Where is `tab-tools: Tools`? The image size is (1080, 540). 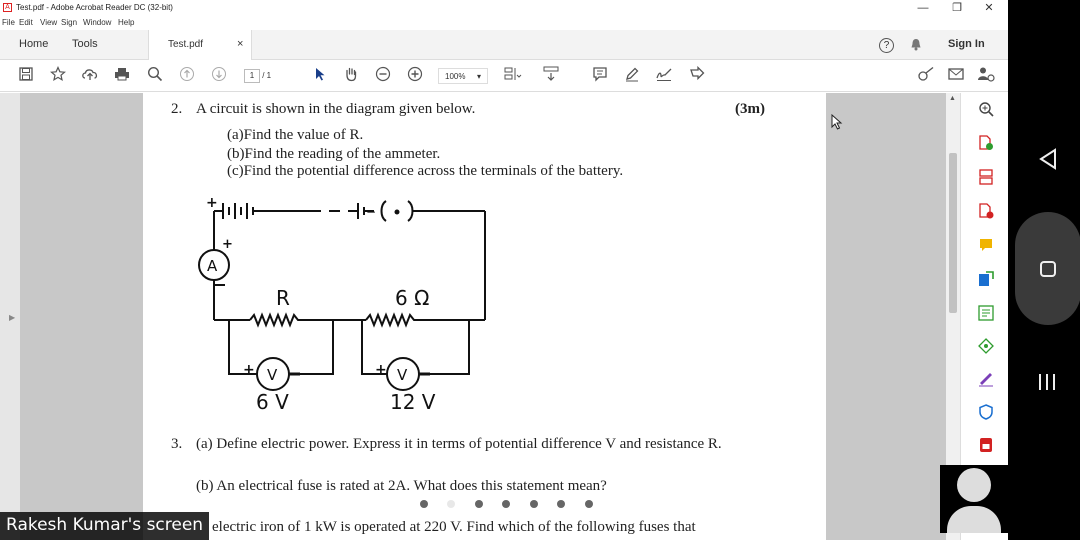 tab-tools: Tools is located at coordinates (85, 44).